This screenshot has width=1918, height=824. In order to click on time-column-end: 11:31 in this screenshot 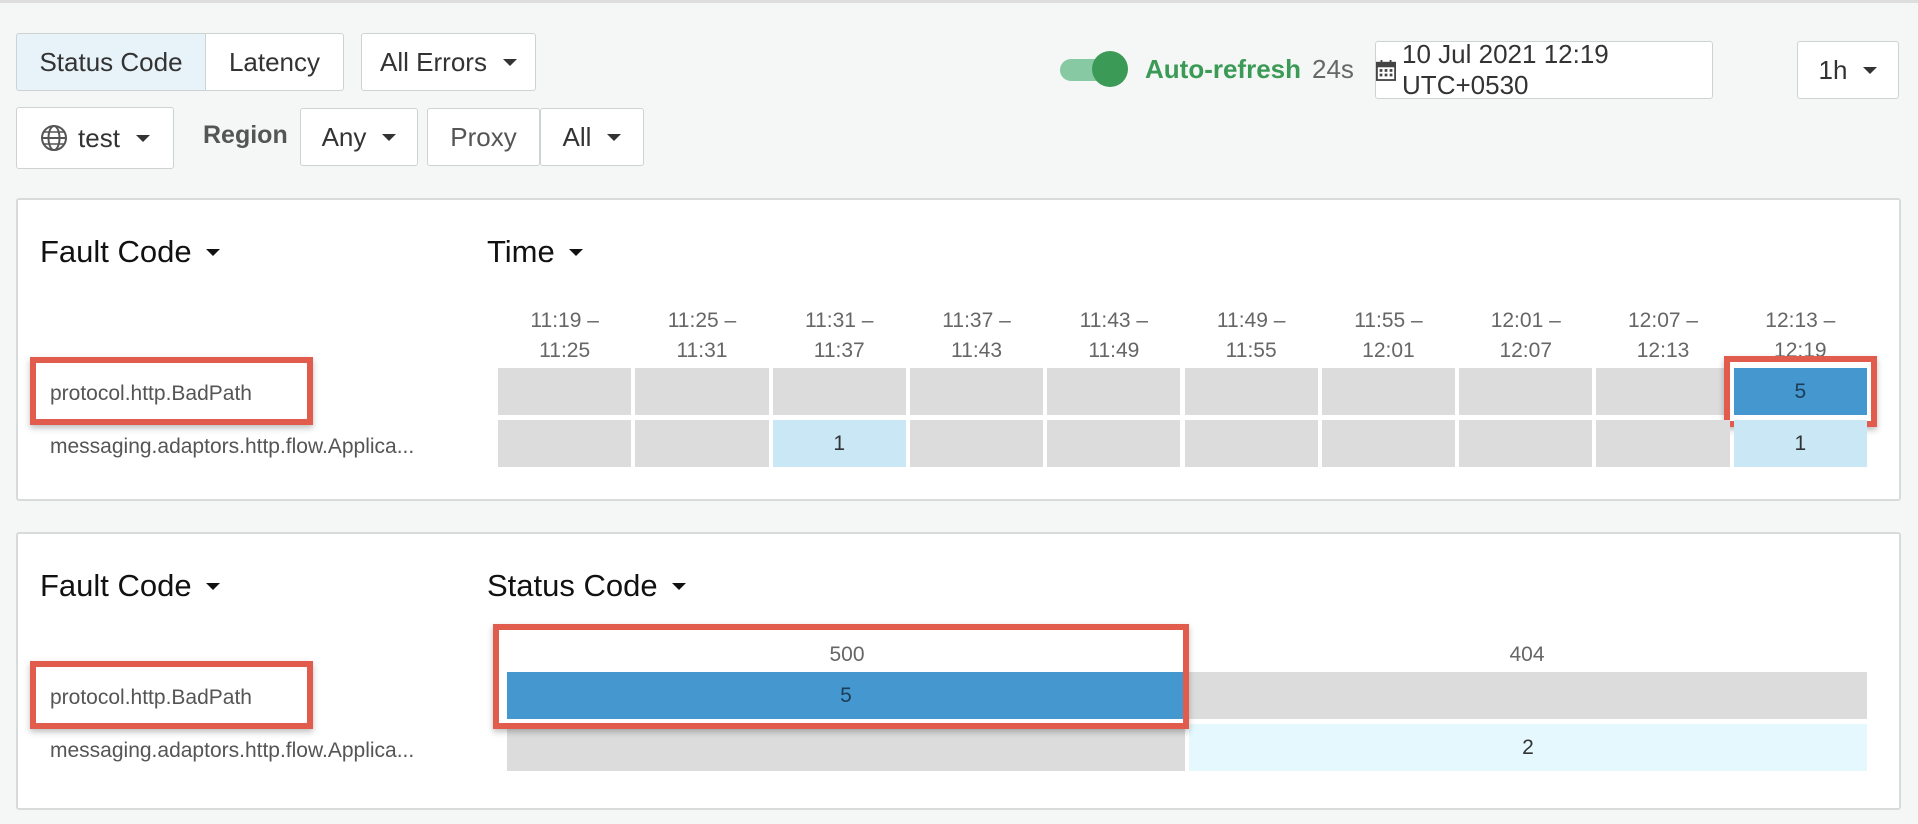, I will do `click(702, 350)`.